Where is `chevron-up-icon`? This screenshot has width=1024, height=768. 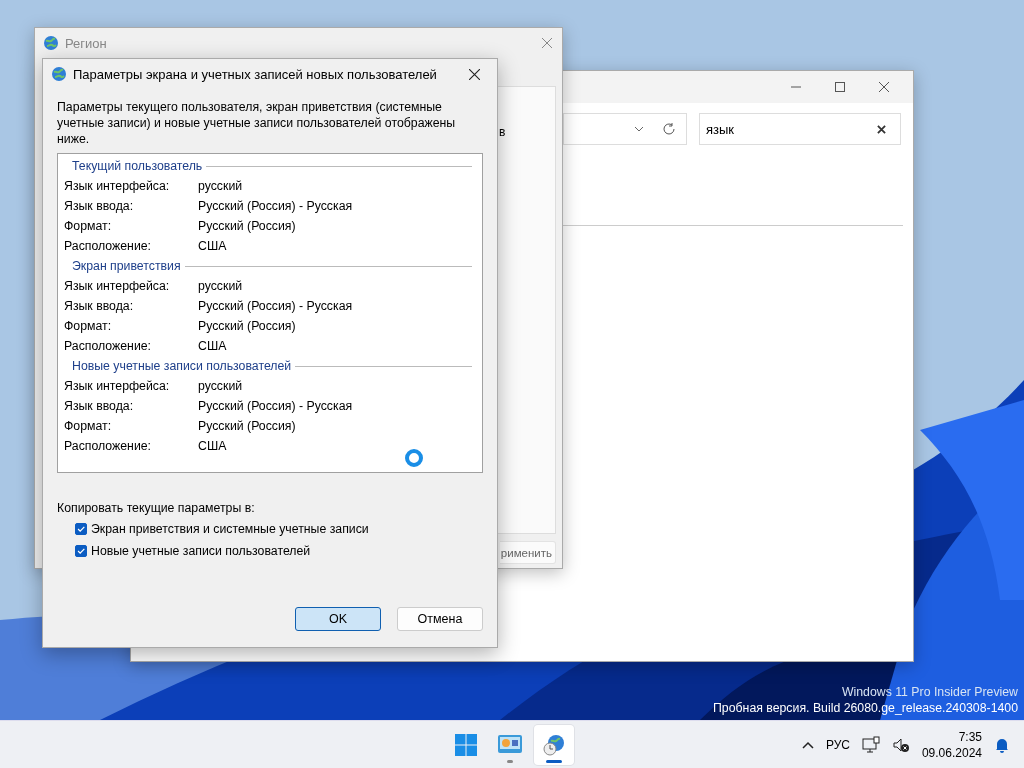 chevron-up-icon is located at coordinates (807, 745).